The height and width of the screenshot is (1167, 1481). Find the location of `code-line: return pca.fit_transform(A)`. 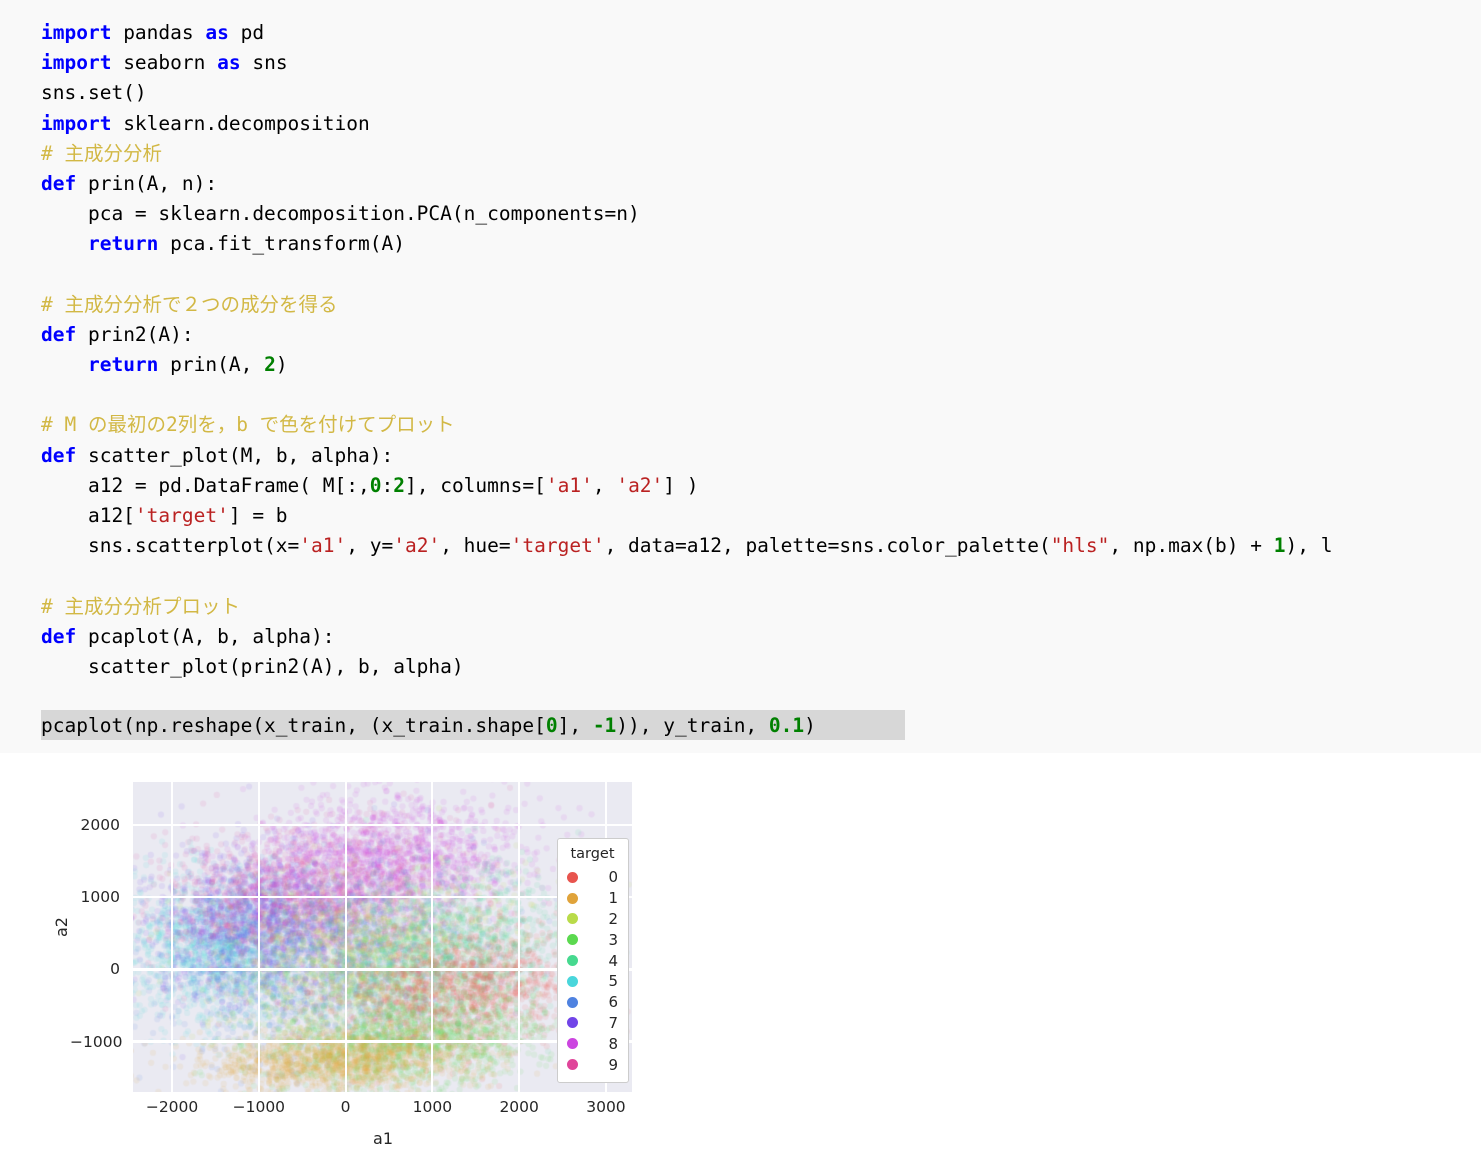

code-line: return pca.fit_transform(A) is located at coordinates (246, 244).